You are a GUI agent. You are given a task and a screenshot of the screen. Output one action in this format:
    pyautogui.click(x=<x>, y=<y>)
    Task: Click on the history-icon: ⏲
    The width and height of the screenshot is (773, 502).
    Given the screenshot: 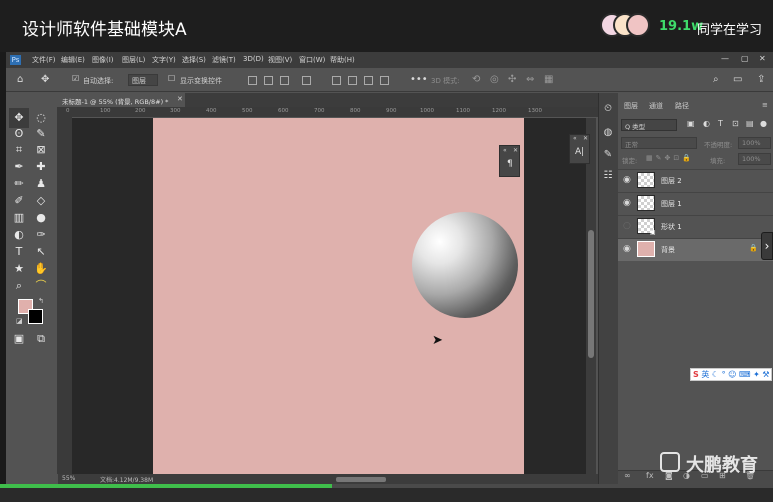 What is the action you would take?
    pyautogui.click(x=608, y=110)
    